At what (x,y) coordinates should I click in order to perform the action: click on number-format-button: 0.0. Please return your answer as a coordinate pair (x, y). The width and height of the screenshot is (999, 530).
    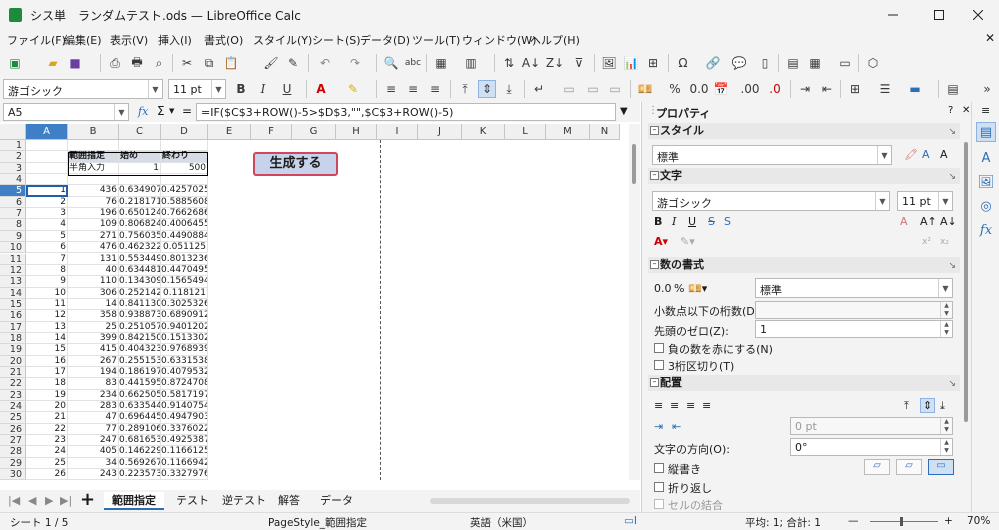
    Looking at the image, I should click on (699, 89).